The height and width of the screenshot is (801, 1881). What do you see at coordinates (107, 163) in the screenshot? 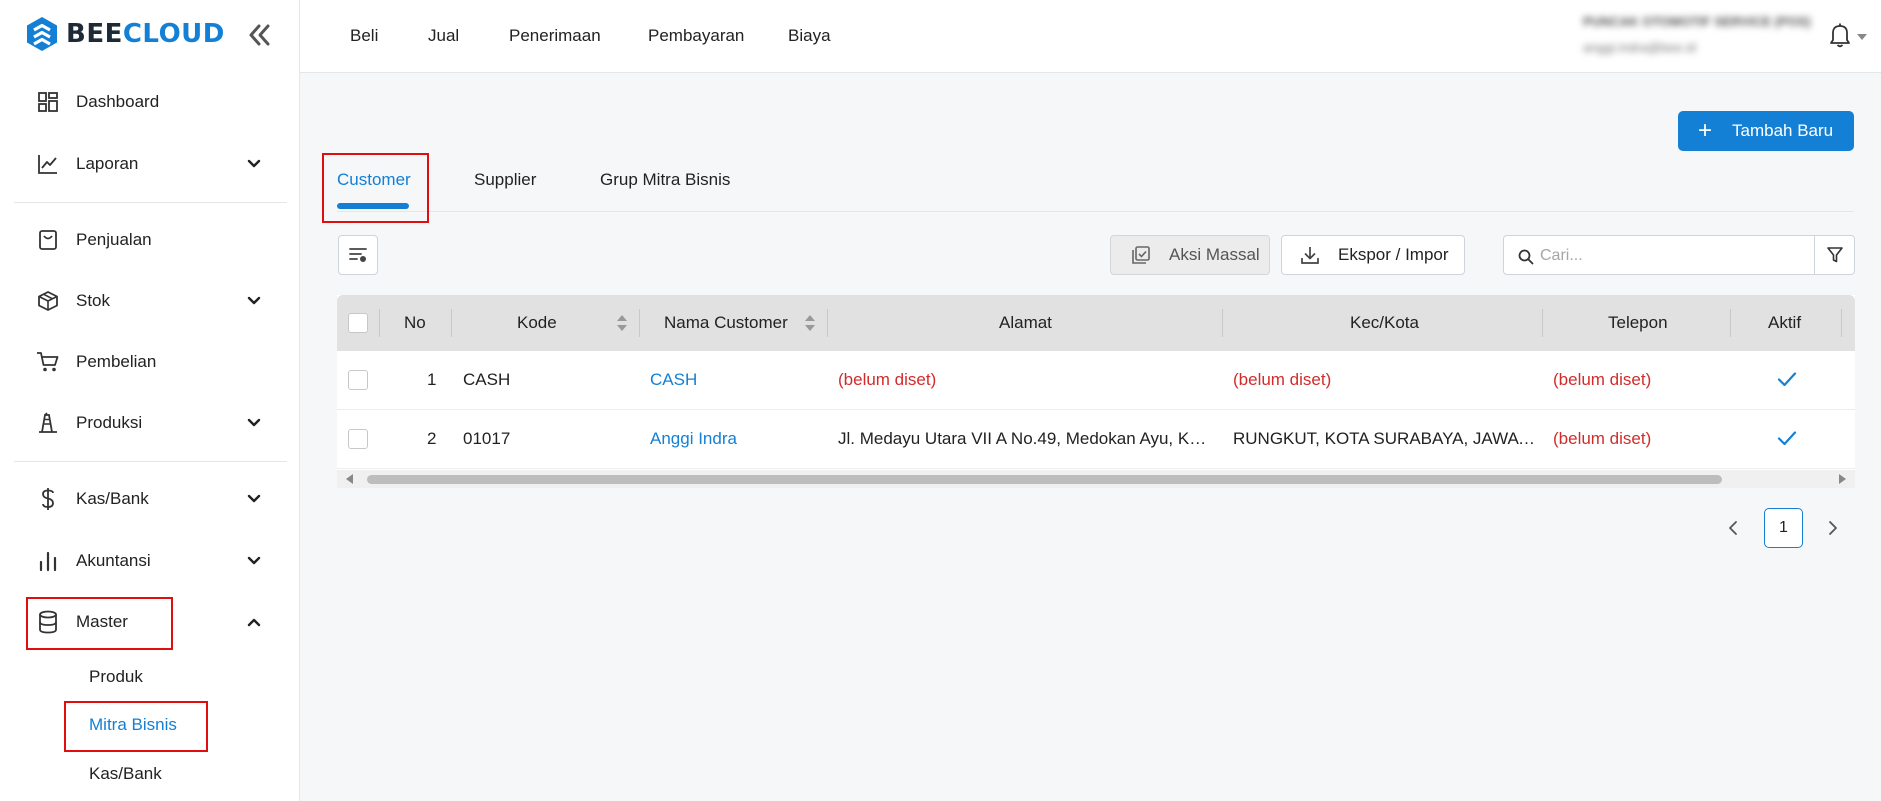
I see `sidebar-item-label: Laporan` at bounding box center [107, 163].